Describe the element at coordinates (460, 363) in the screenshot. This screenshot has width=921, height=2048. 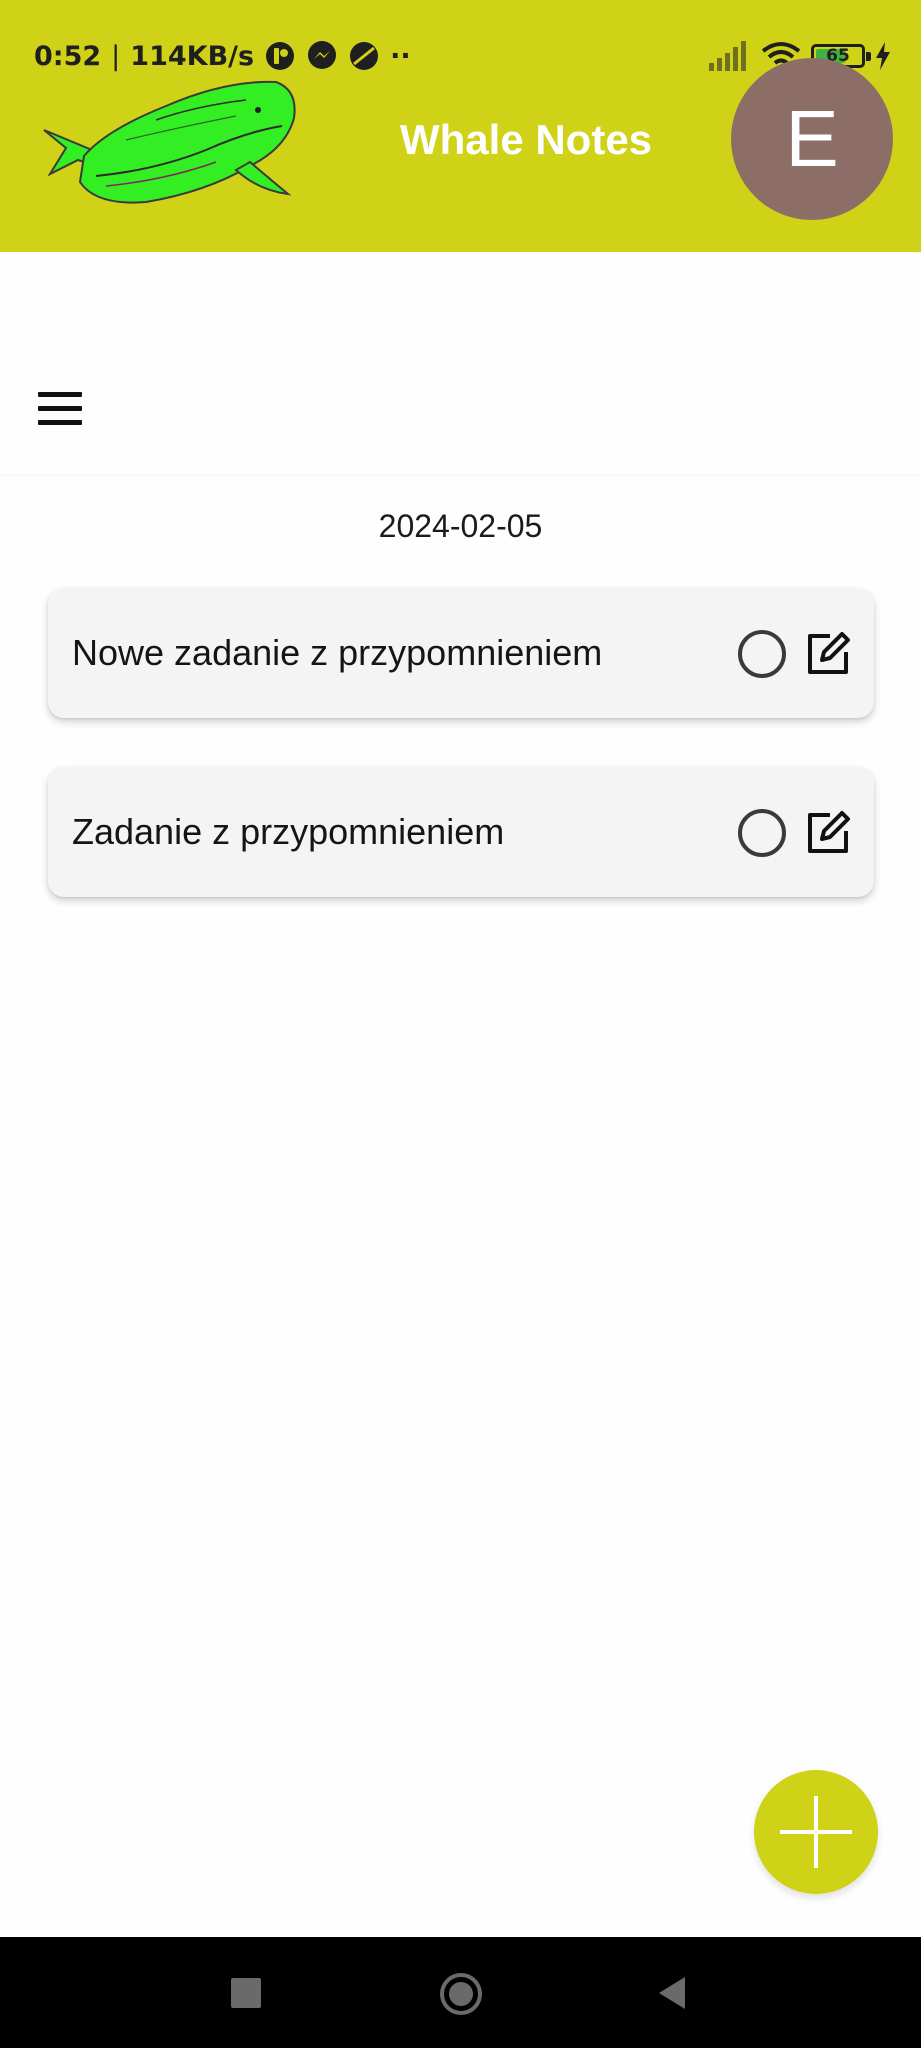
I see `toolbar` at that location.